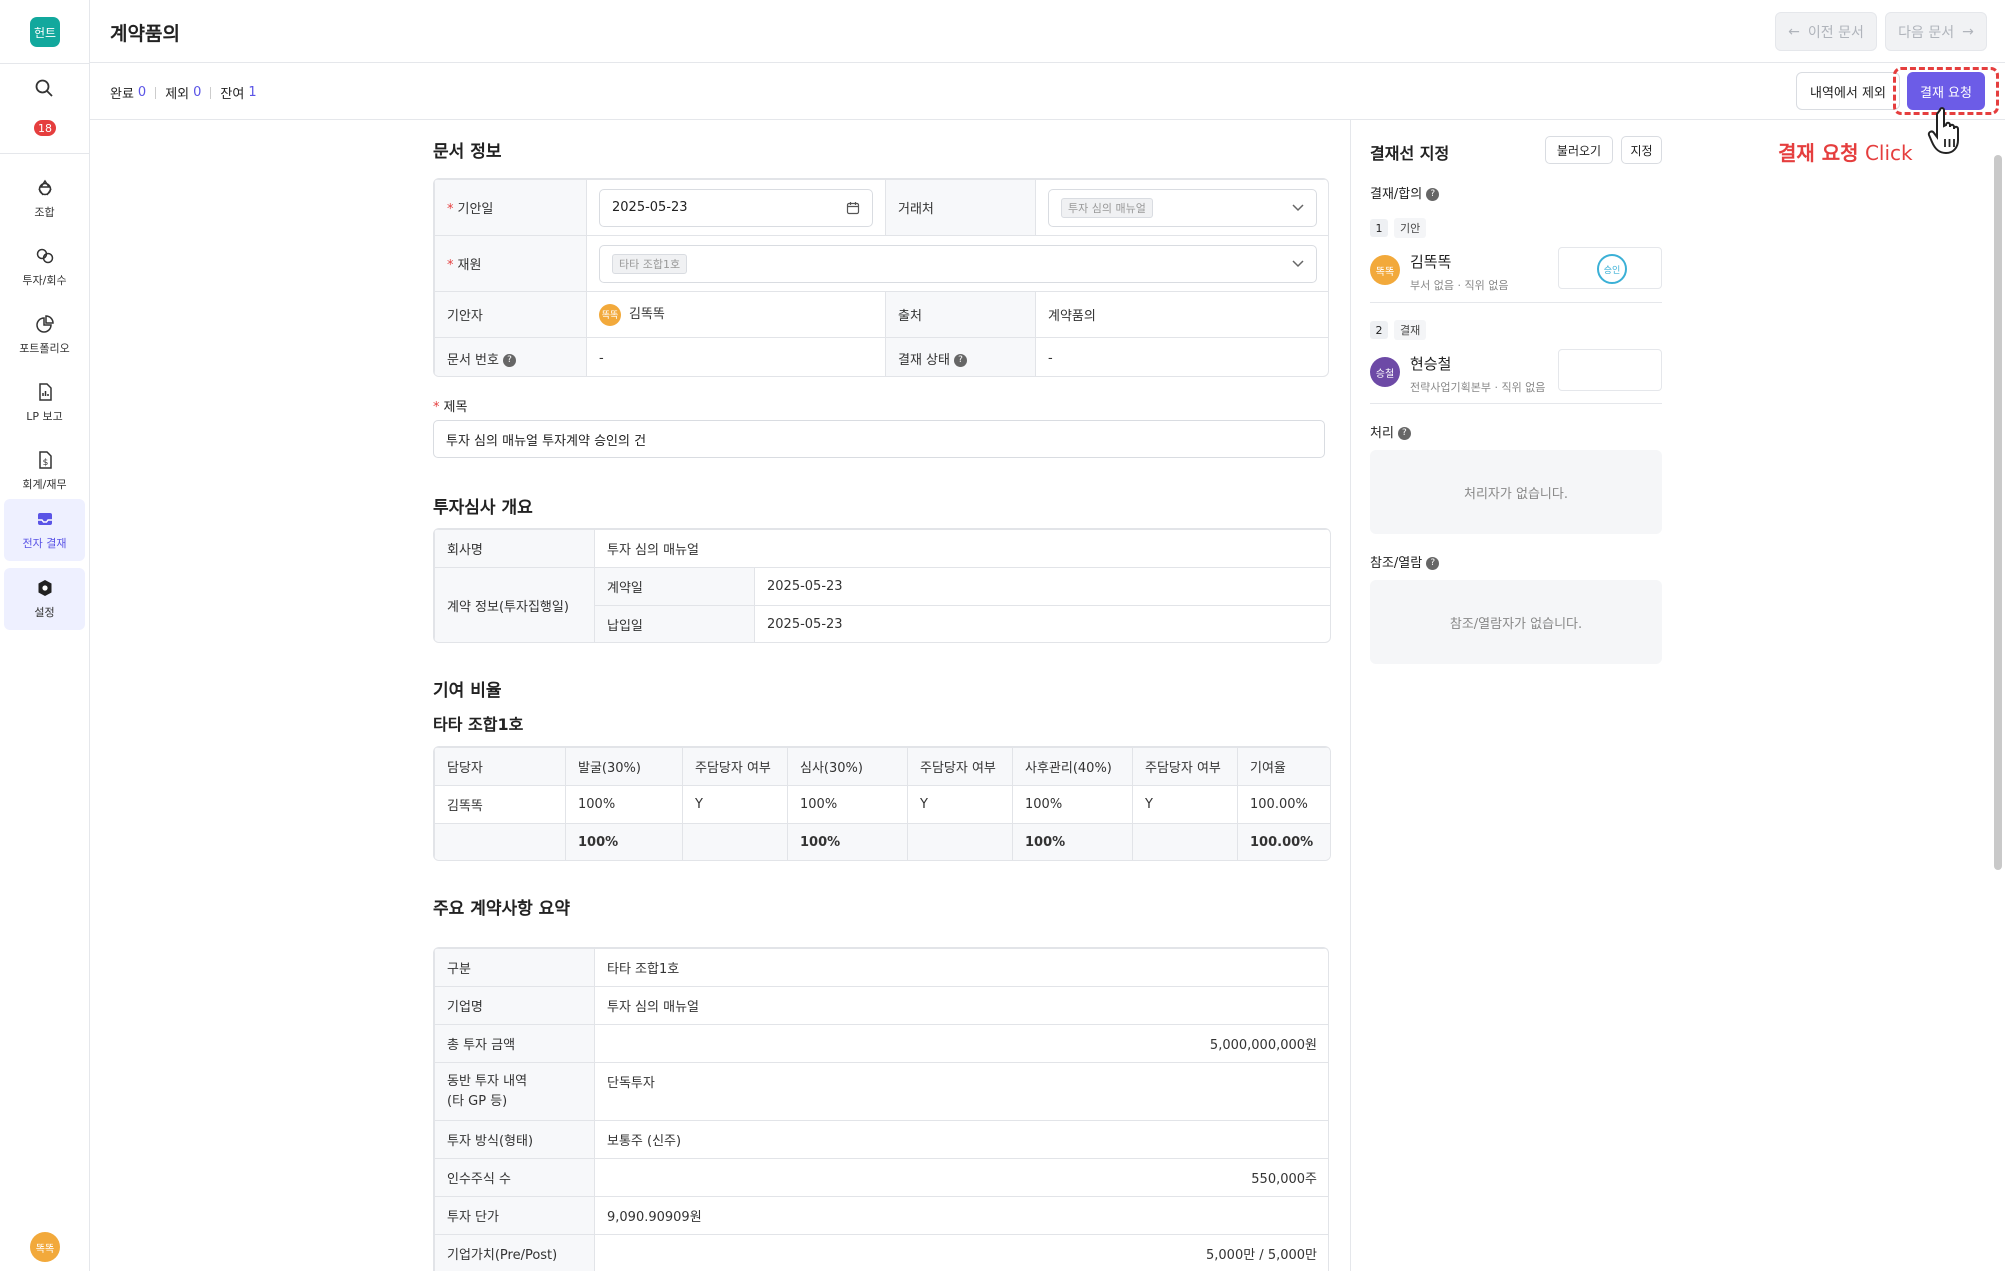 The width and height of the screenshot is (2005, 1271). What do you see at coordinates (232, 94) in the screenshot?
I see `remaining-label: 잔여` at bounding box center [232, 94].